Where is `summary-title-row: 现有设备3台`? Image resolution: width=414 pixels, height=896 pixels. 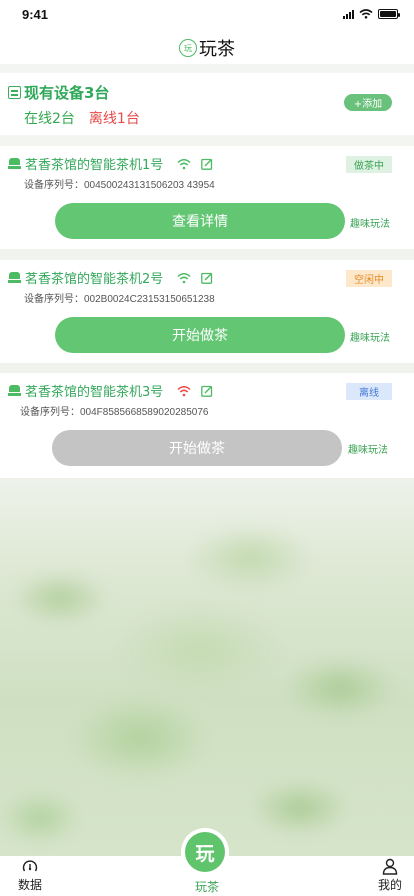
summary-title-row: 现有设备3台 is located at coordinates (58, 92).